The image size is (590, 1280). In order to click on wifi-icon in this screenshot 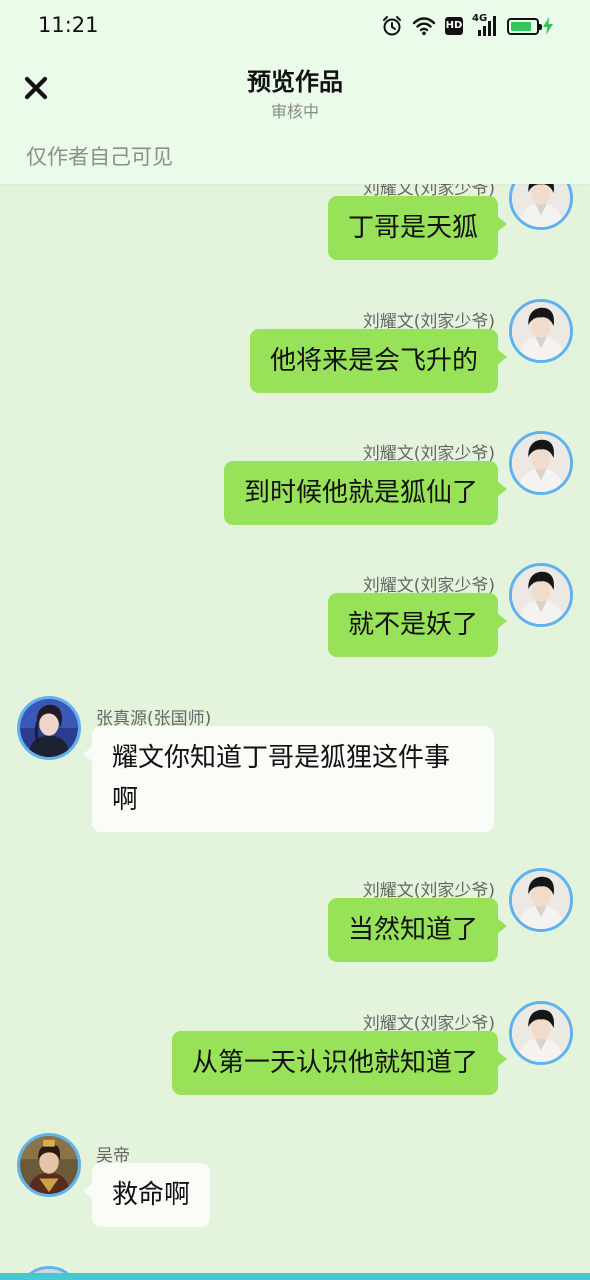, I will do `click(424, 26)`.